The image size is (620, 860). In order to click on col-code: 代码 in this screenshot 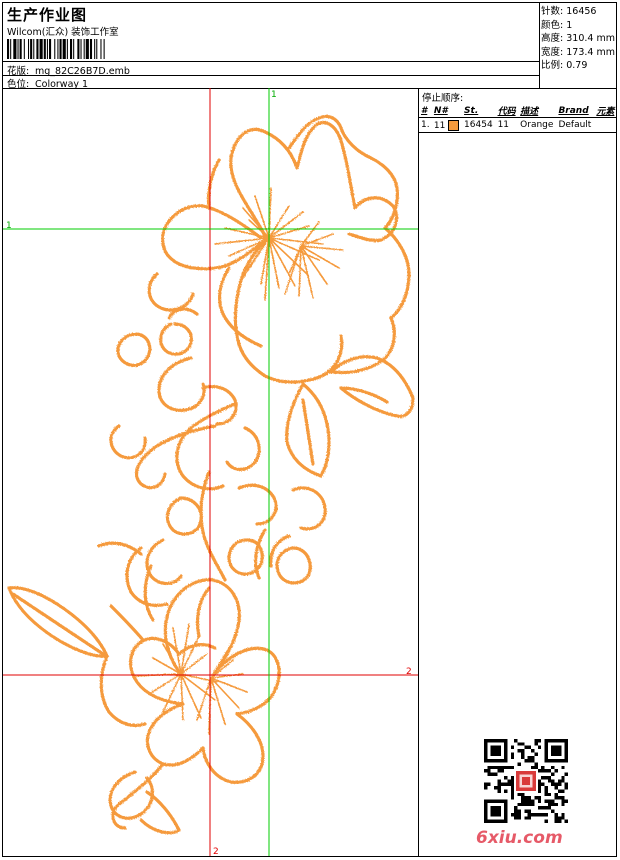, I will do `click(506, 112)`.